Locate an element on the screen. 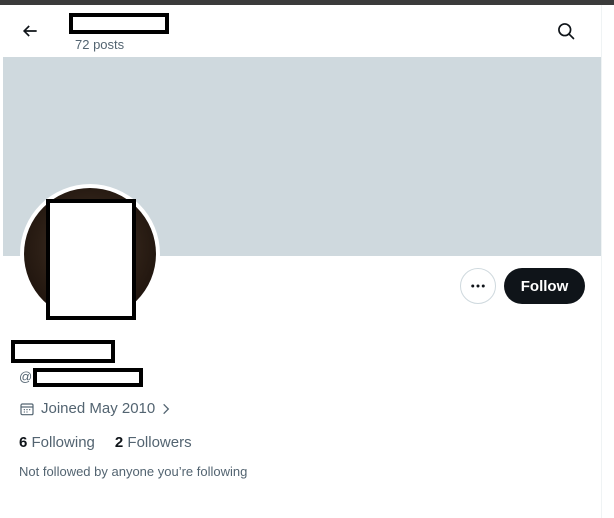 The image size is (614, 518). join-date-text: Joined May 2010 is located at coordinates (98, 408).